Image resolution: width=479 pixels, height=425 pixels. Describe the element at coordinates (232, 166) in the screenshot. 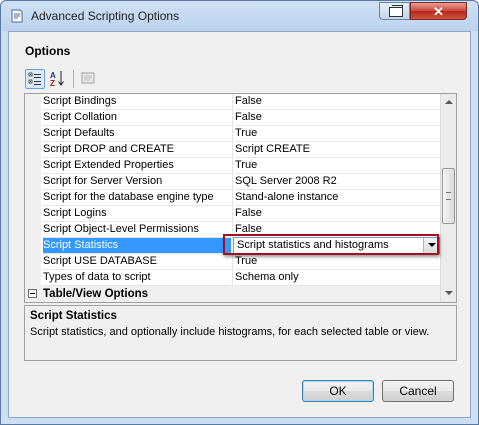

I see `property-row: Script Extended Properties True` at that location.